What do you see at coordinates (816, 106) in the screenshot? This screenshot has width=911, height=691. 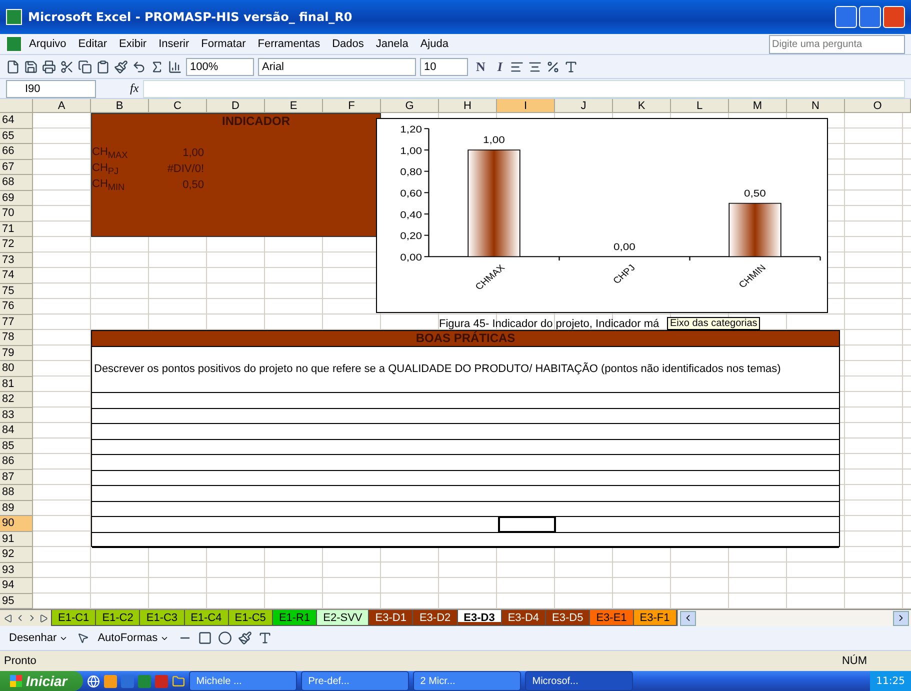 I see `column-header: N` at bounding box center [816, 106].